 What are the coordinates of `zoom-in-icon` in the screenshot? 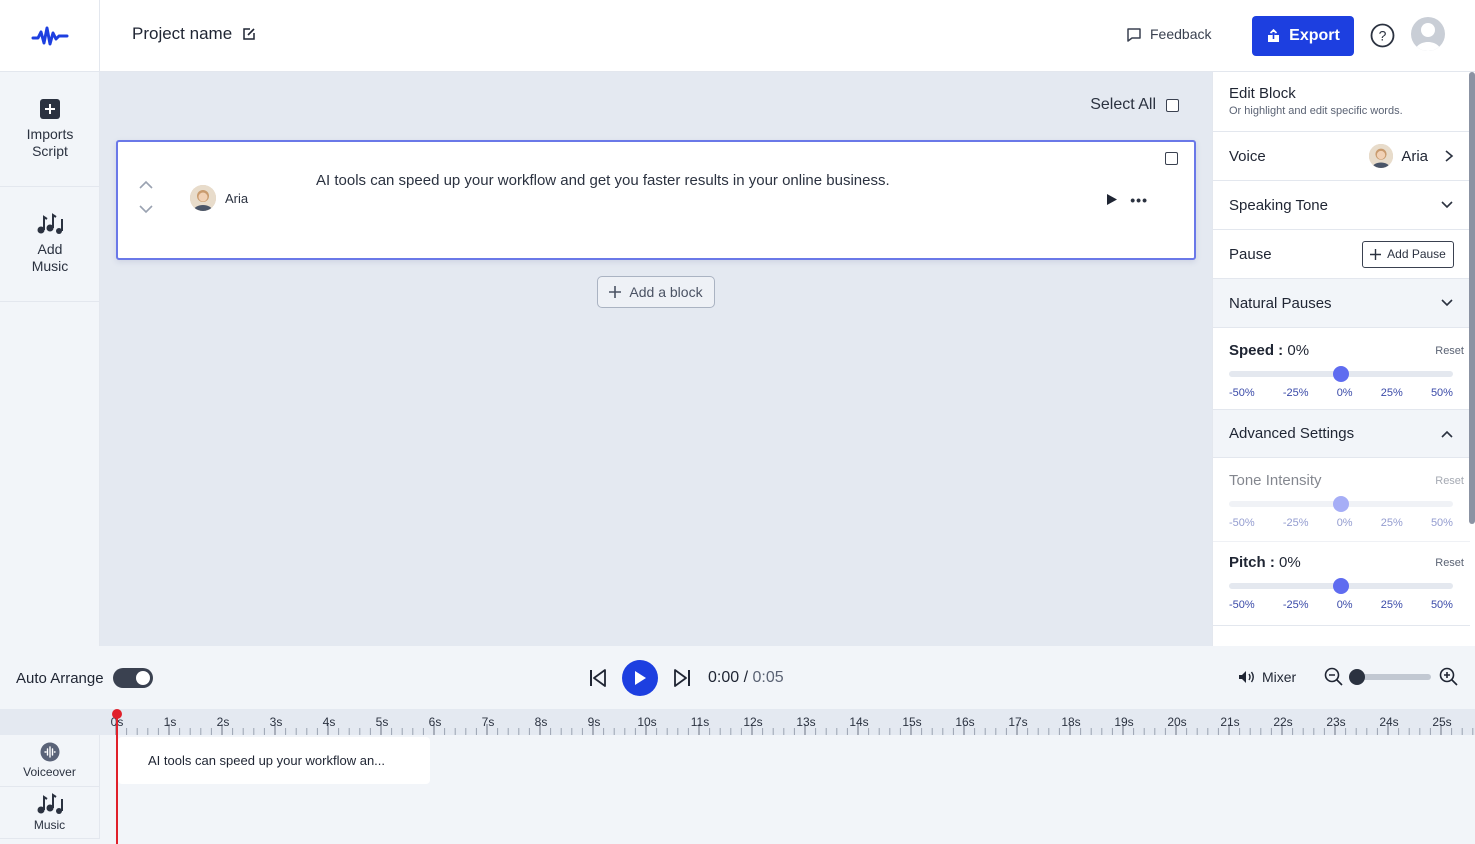 It's located at (1448, 676).